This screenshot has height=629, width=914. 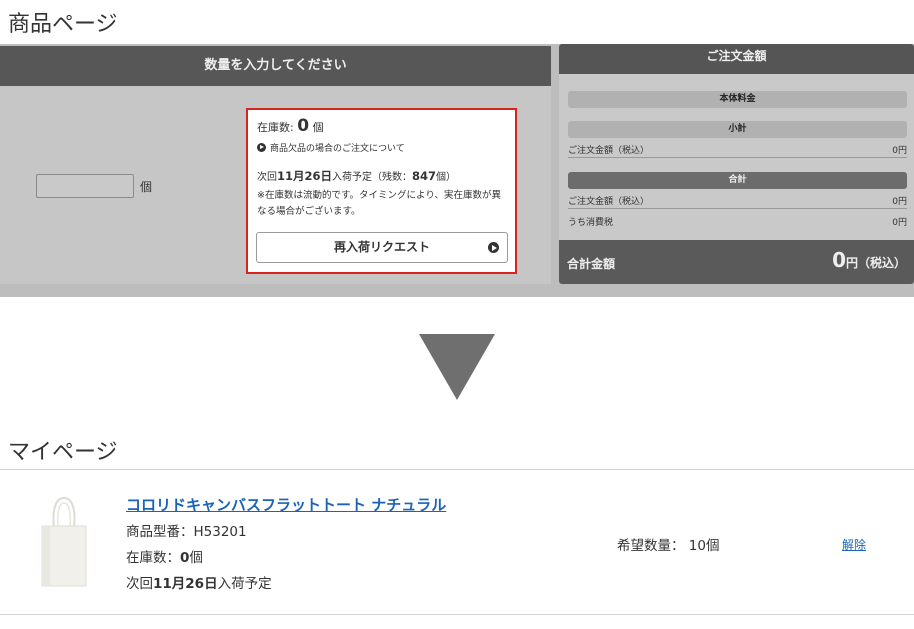 What do you see at coordinates (275, 127) in the screenshot?
I see `stock-label: 在庫数:` at bounding box center [275, 127].